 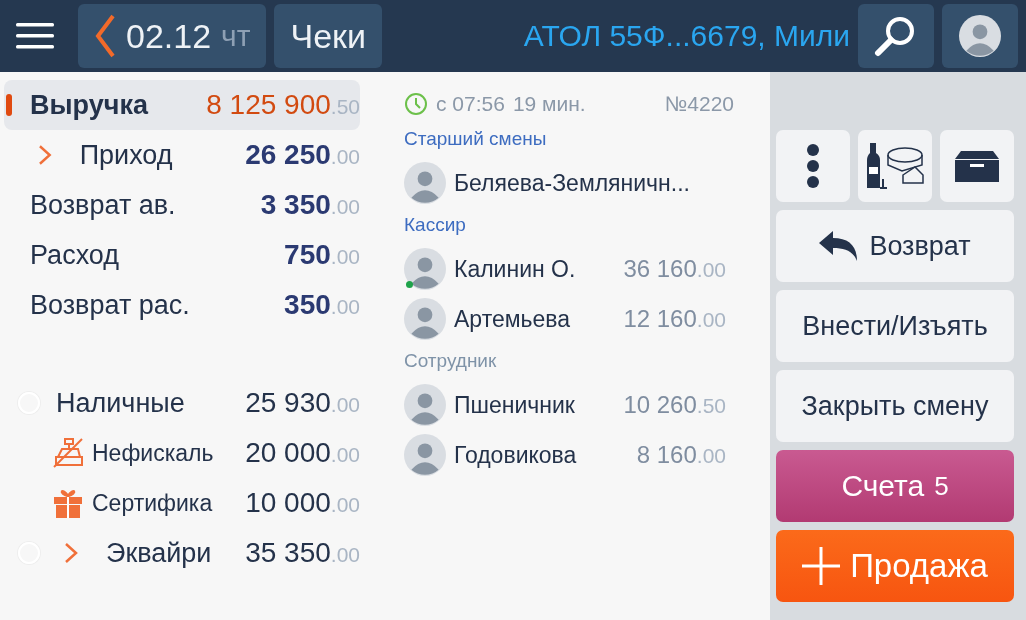 What do you see at coordinates (110, 305) in the screenshot?
I see `summary-label: Возврат рас.` at bounding box center [110, 305].